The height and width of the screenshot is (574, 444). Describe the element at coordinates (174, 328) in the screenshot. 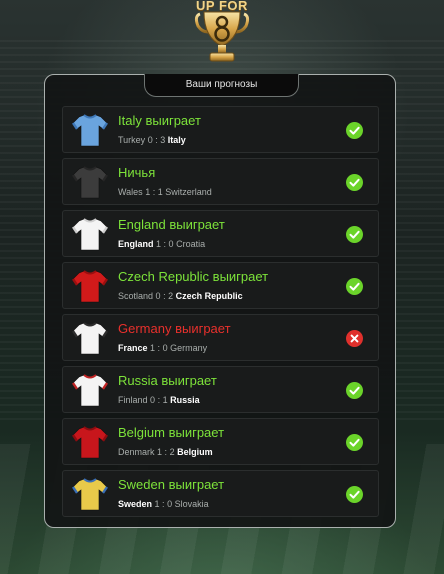

I see `prediction-title: Germany выиграет` at that location.